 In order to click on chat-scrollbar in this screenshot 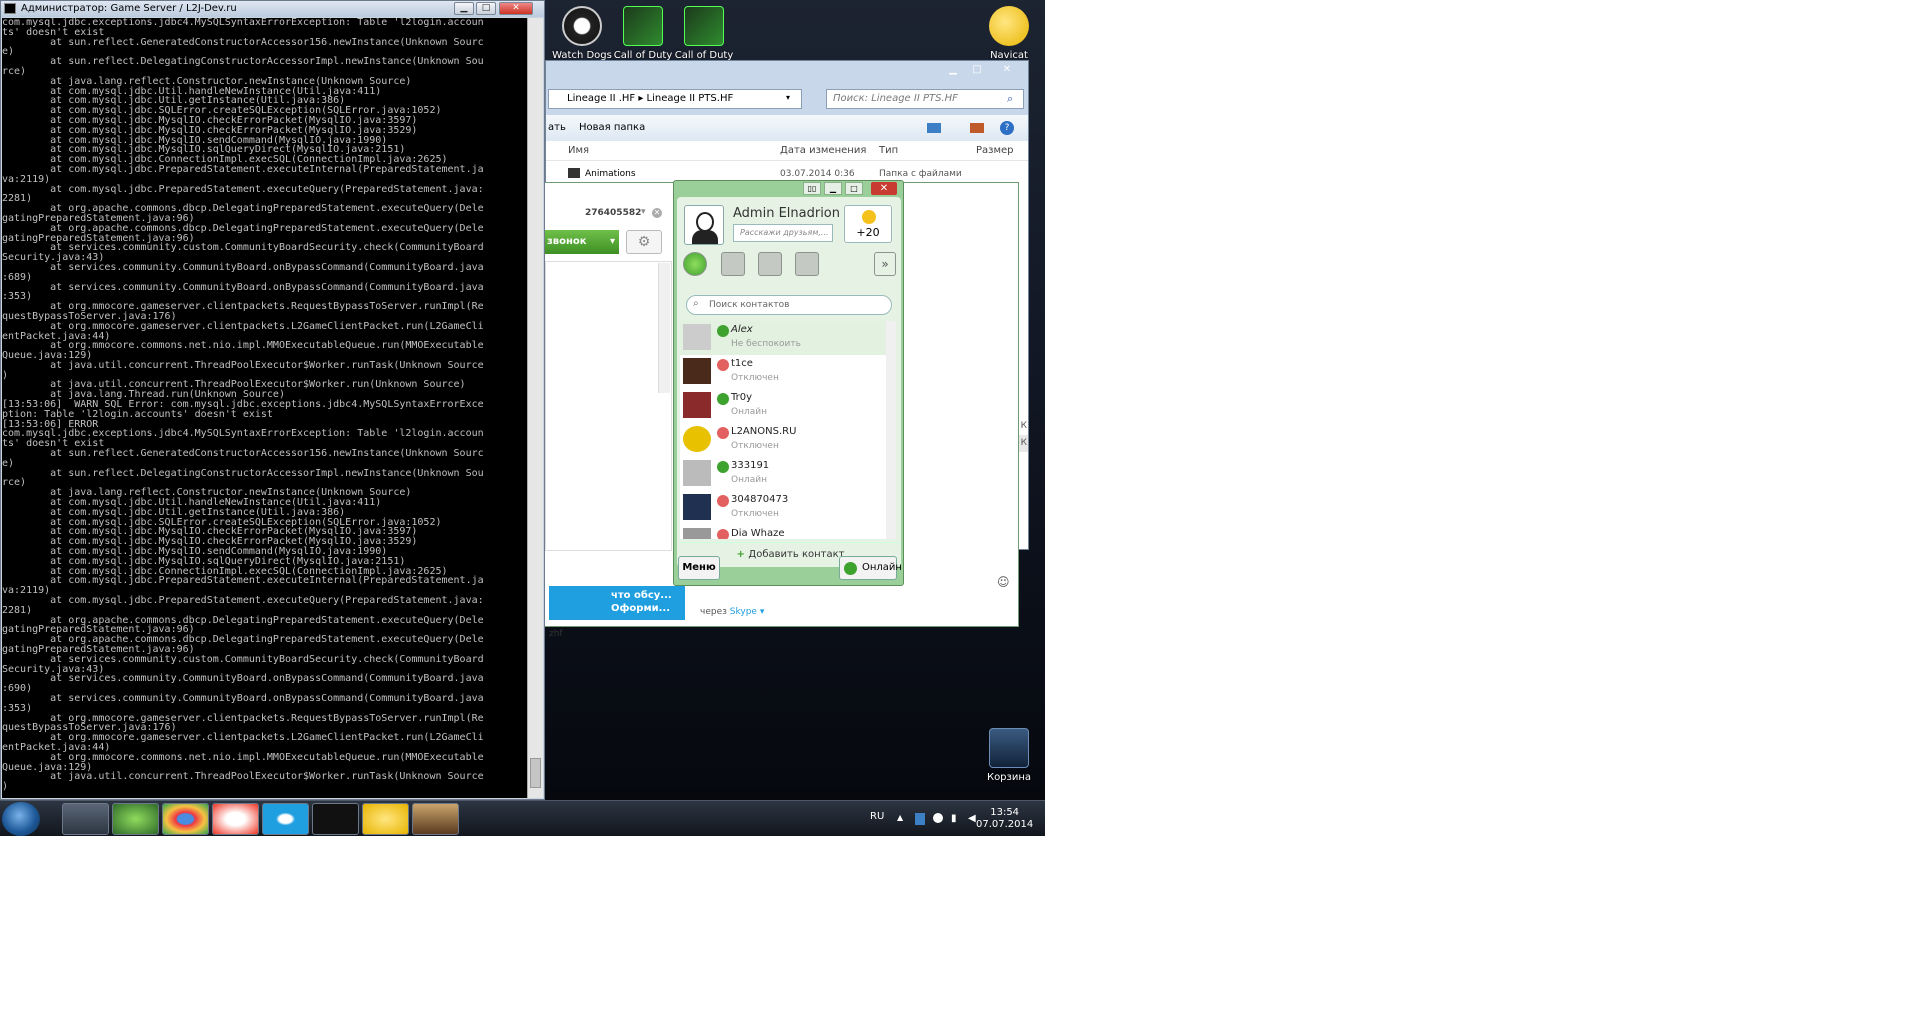, I will do `click(664, 328)`.